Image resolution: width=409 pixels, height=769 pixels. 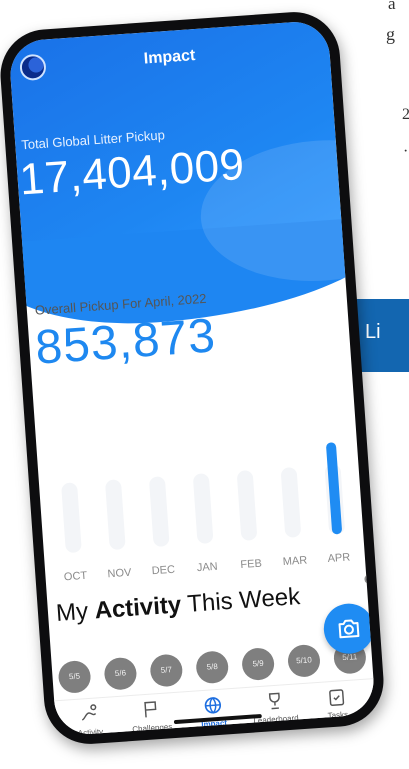 I want to click on nav-item-tasks: Tasks, so click(x=337, y=703).